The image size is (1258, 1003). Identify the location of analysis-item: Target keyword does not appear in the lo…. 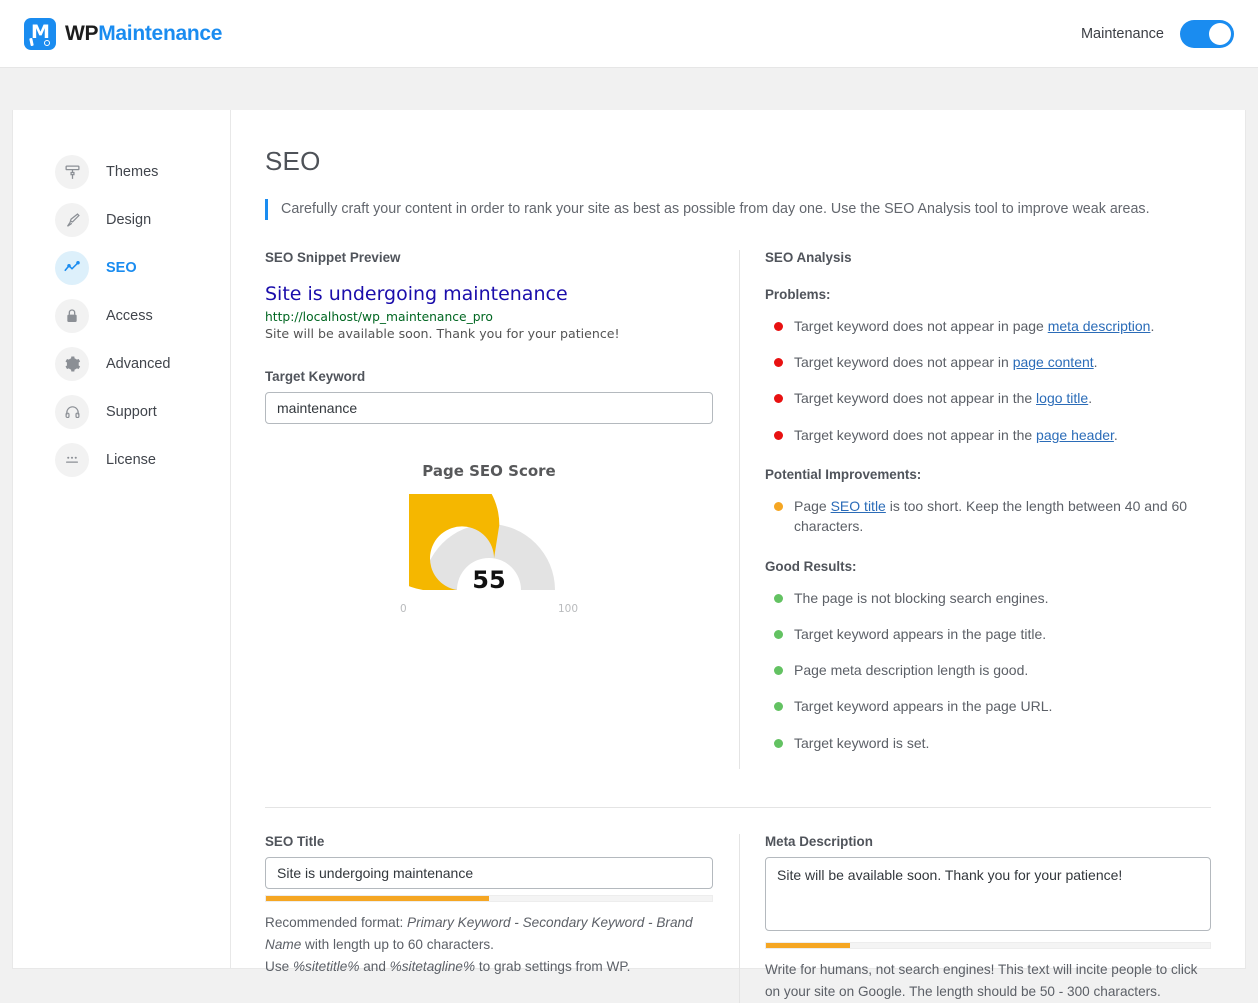
(988, 398).